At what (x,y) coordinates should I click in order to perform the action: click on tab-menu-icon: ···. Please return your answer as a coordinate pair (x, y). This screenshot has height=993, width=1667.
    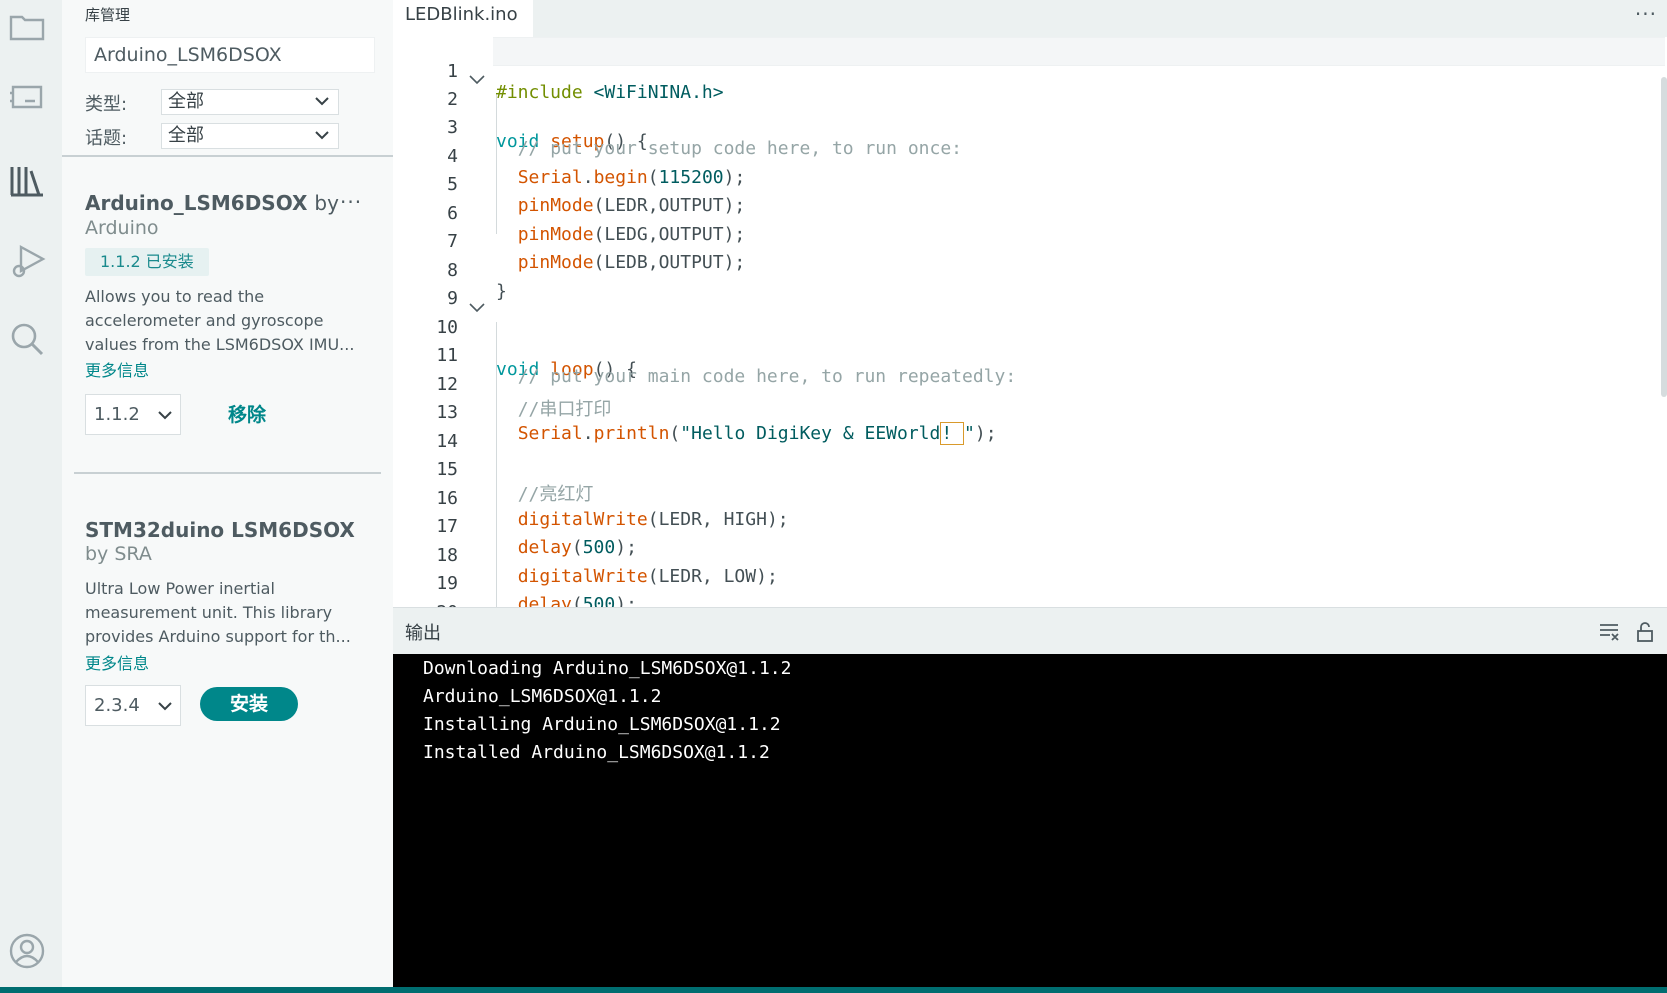
    Looking at the image, I should click on (1646, 14).